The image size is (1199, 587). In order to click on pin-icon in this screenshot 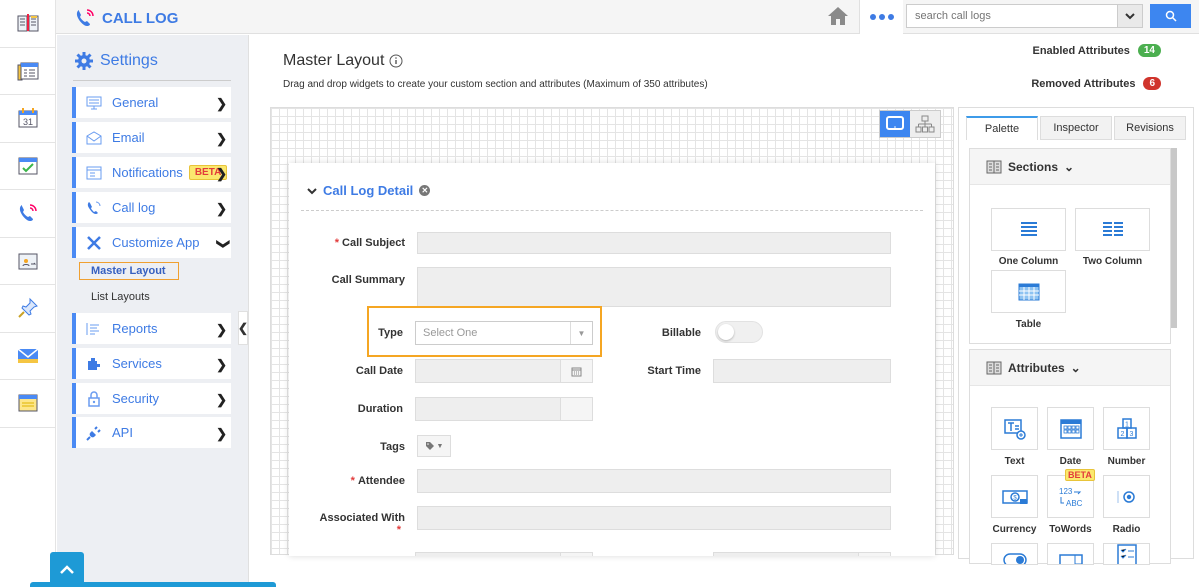, I will do `click(27, 308)`.